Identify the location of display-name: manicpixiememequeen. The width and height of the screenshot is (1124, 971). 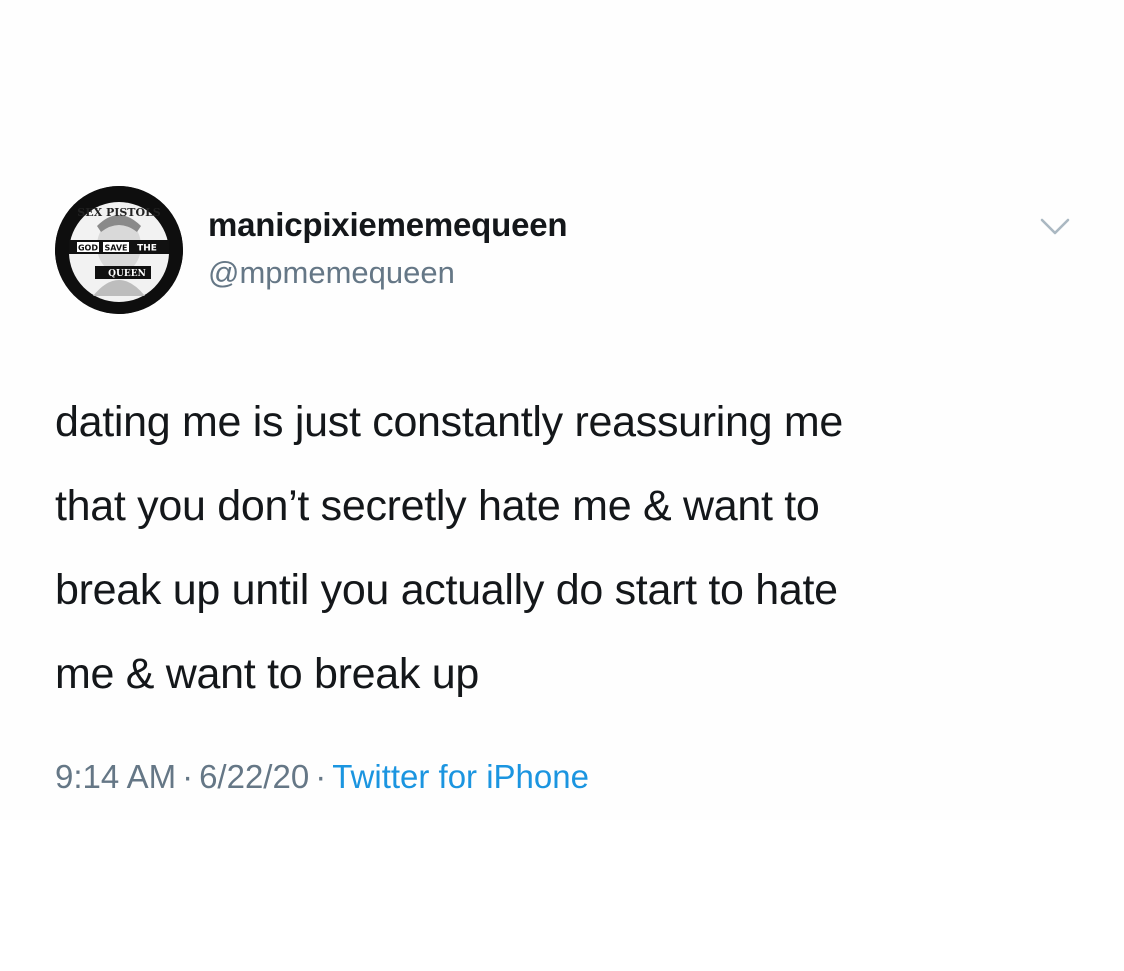
(388, 225).